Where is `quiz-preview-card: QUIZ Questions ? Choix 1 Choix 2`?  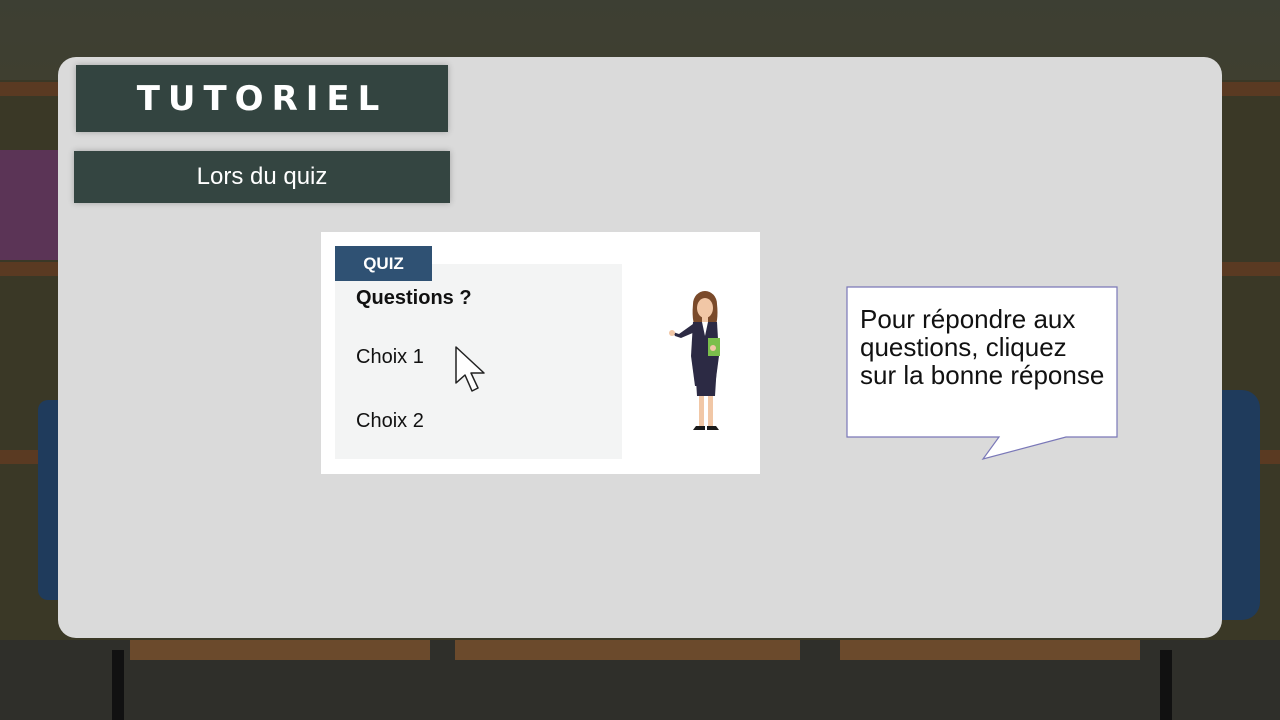 quiz-preview-card: QUIZ Questions ? Choix 1 Choix 2 is located at coordinates (540, 353).